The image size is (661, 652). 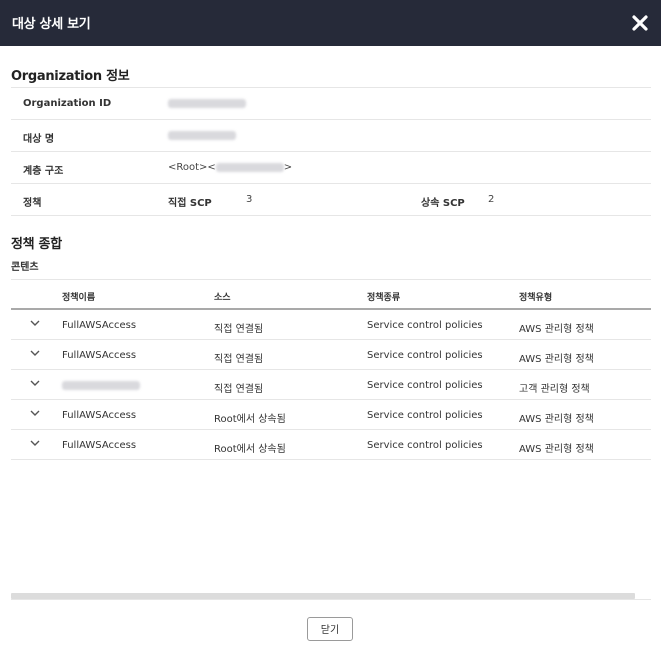 I want to click on close-button: 닫기, so click(x=330, y=629).